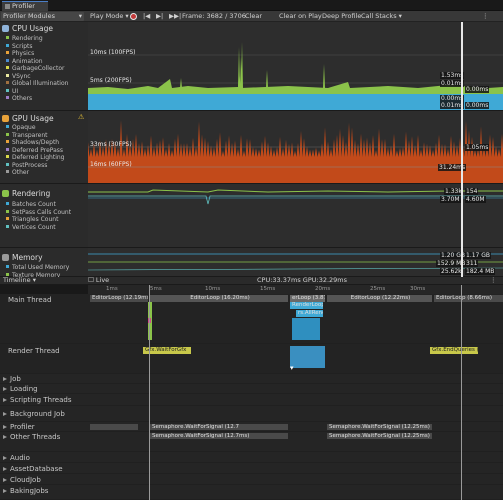 The width and height of the screenshot is (503, 500). What do you see at coordinates (35, 151) in the screenshot?
I see `legend-item: Deferred PrePass` at bounding box center [35, 151].